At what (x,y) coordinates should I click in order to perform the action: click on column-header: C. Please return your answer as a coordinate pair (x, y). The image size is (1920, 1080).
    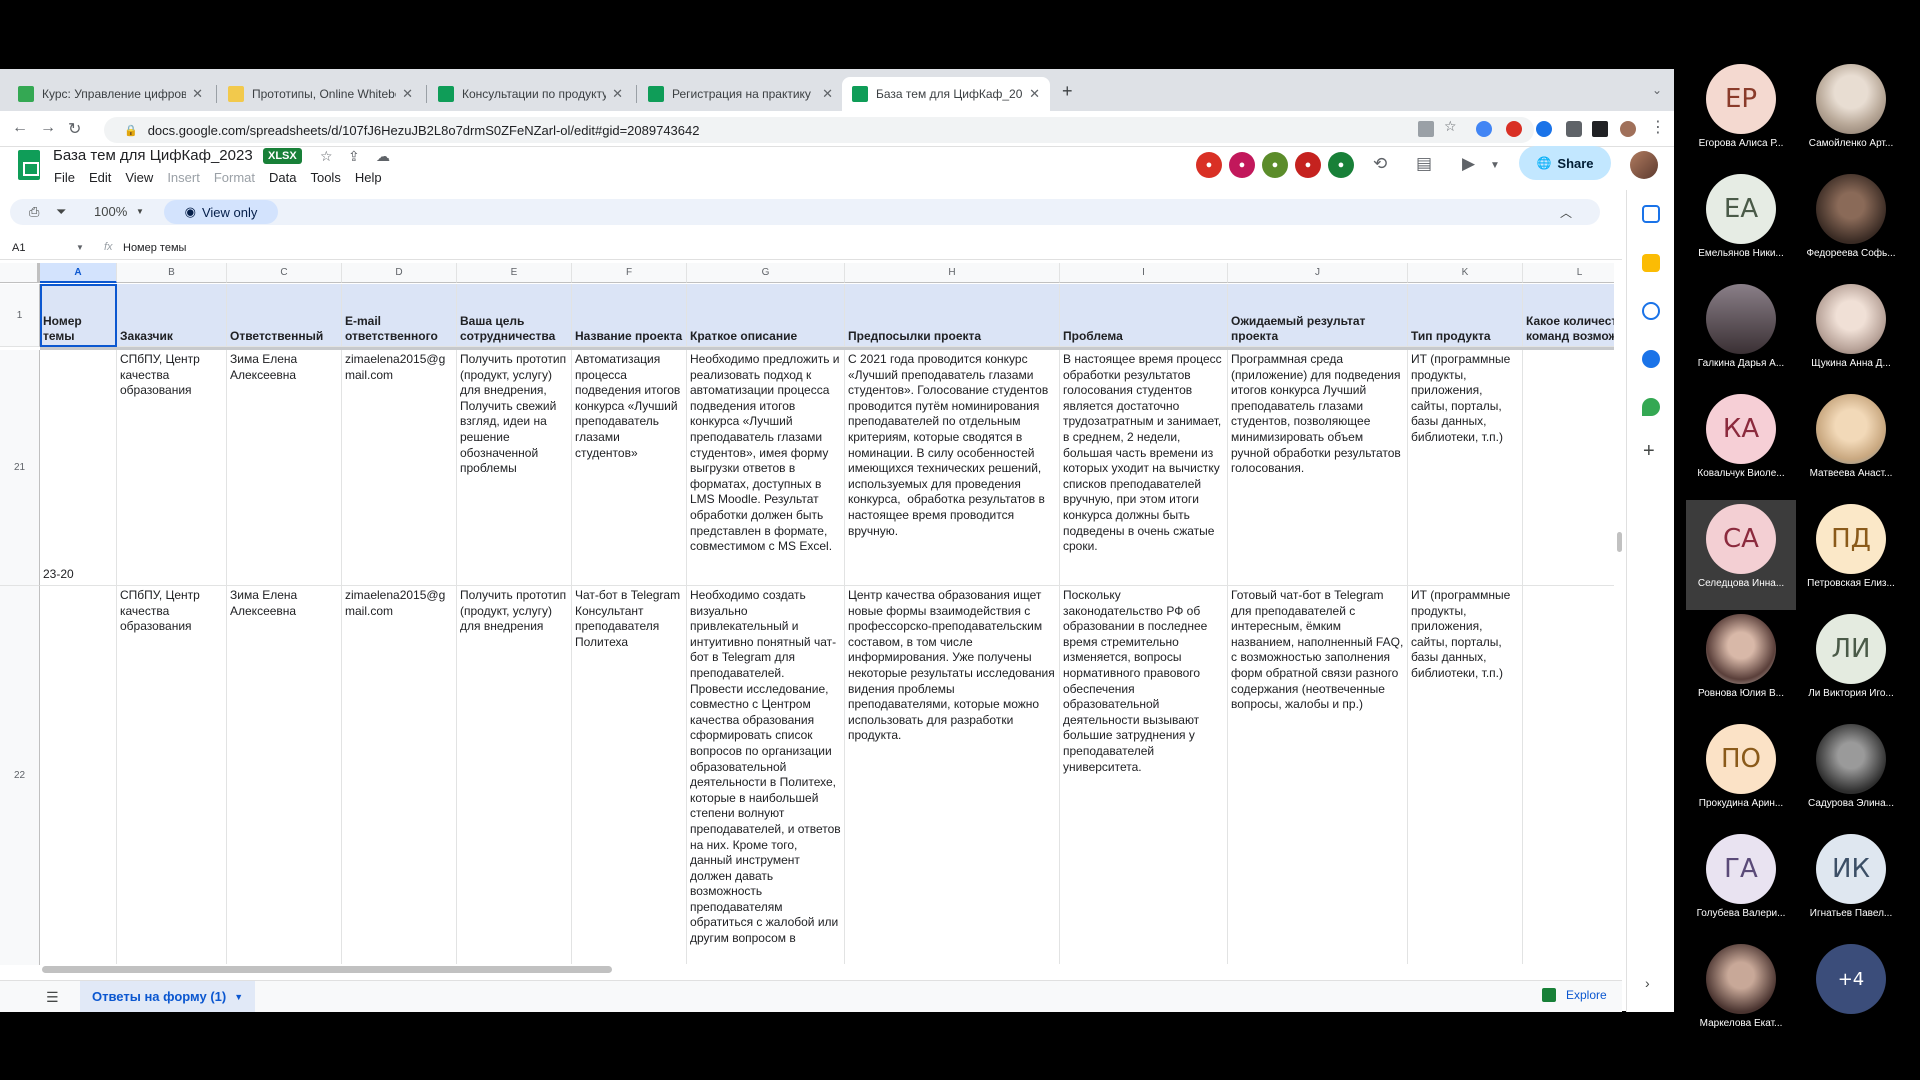
    Looking at the image, I should click on (284, 273).